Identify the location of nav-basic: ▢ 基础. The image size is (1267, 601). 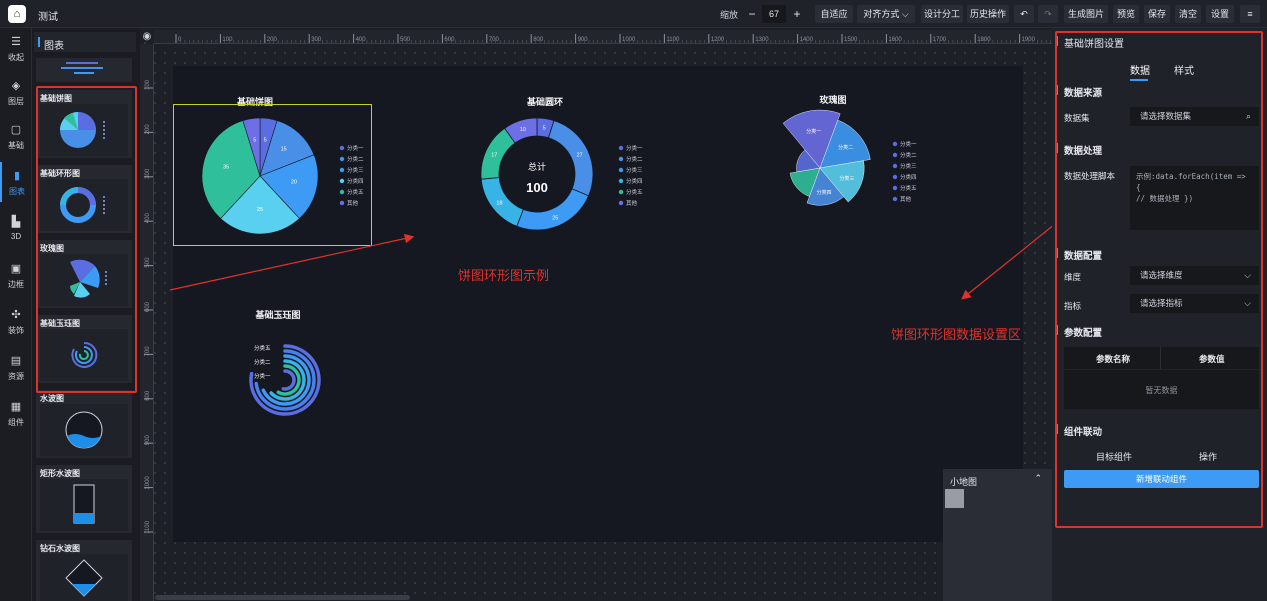
(16, 136).